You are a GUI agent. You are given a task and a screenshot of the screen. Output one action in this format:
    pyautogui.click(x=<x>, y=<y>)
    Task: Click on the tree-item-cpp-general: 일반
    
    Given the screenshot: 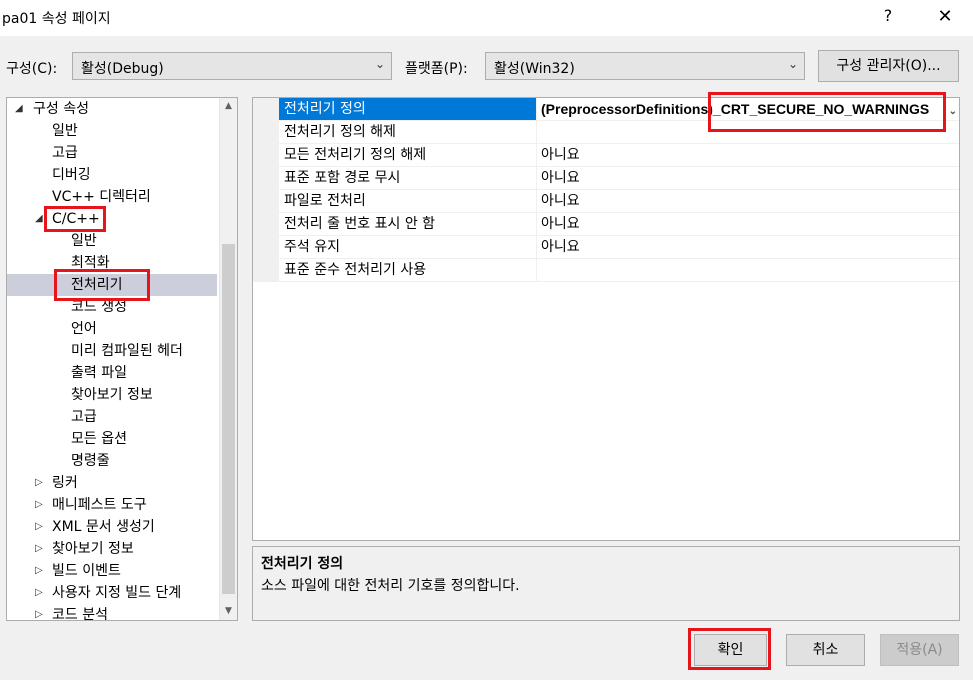 What is the action you would take?
    pyautogui.click(x=112, y=241)
    